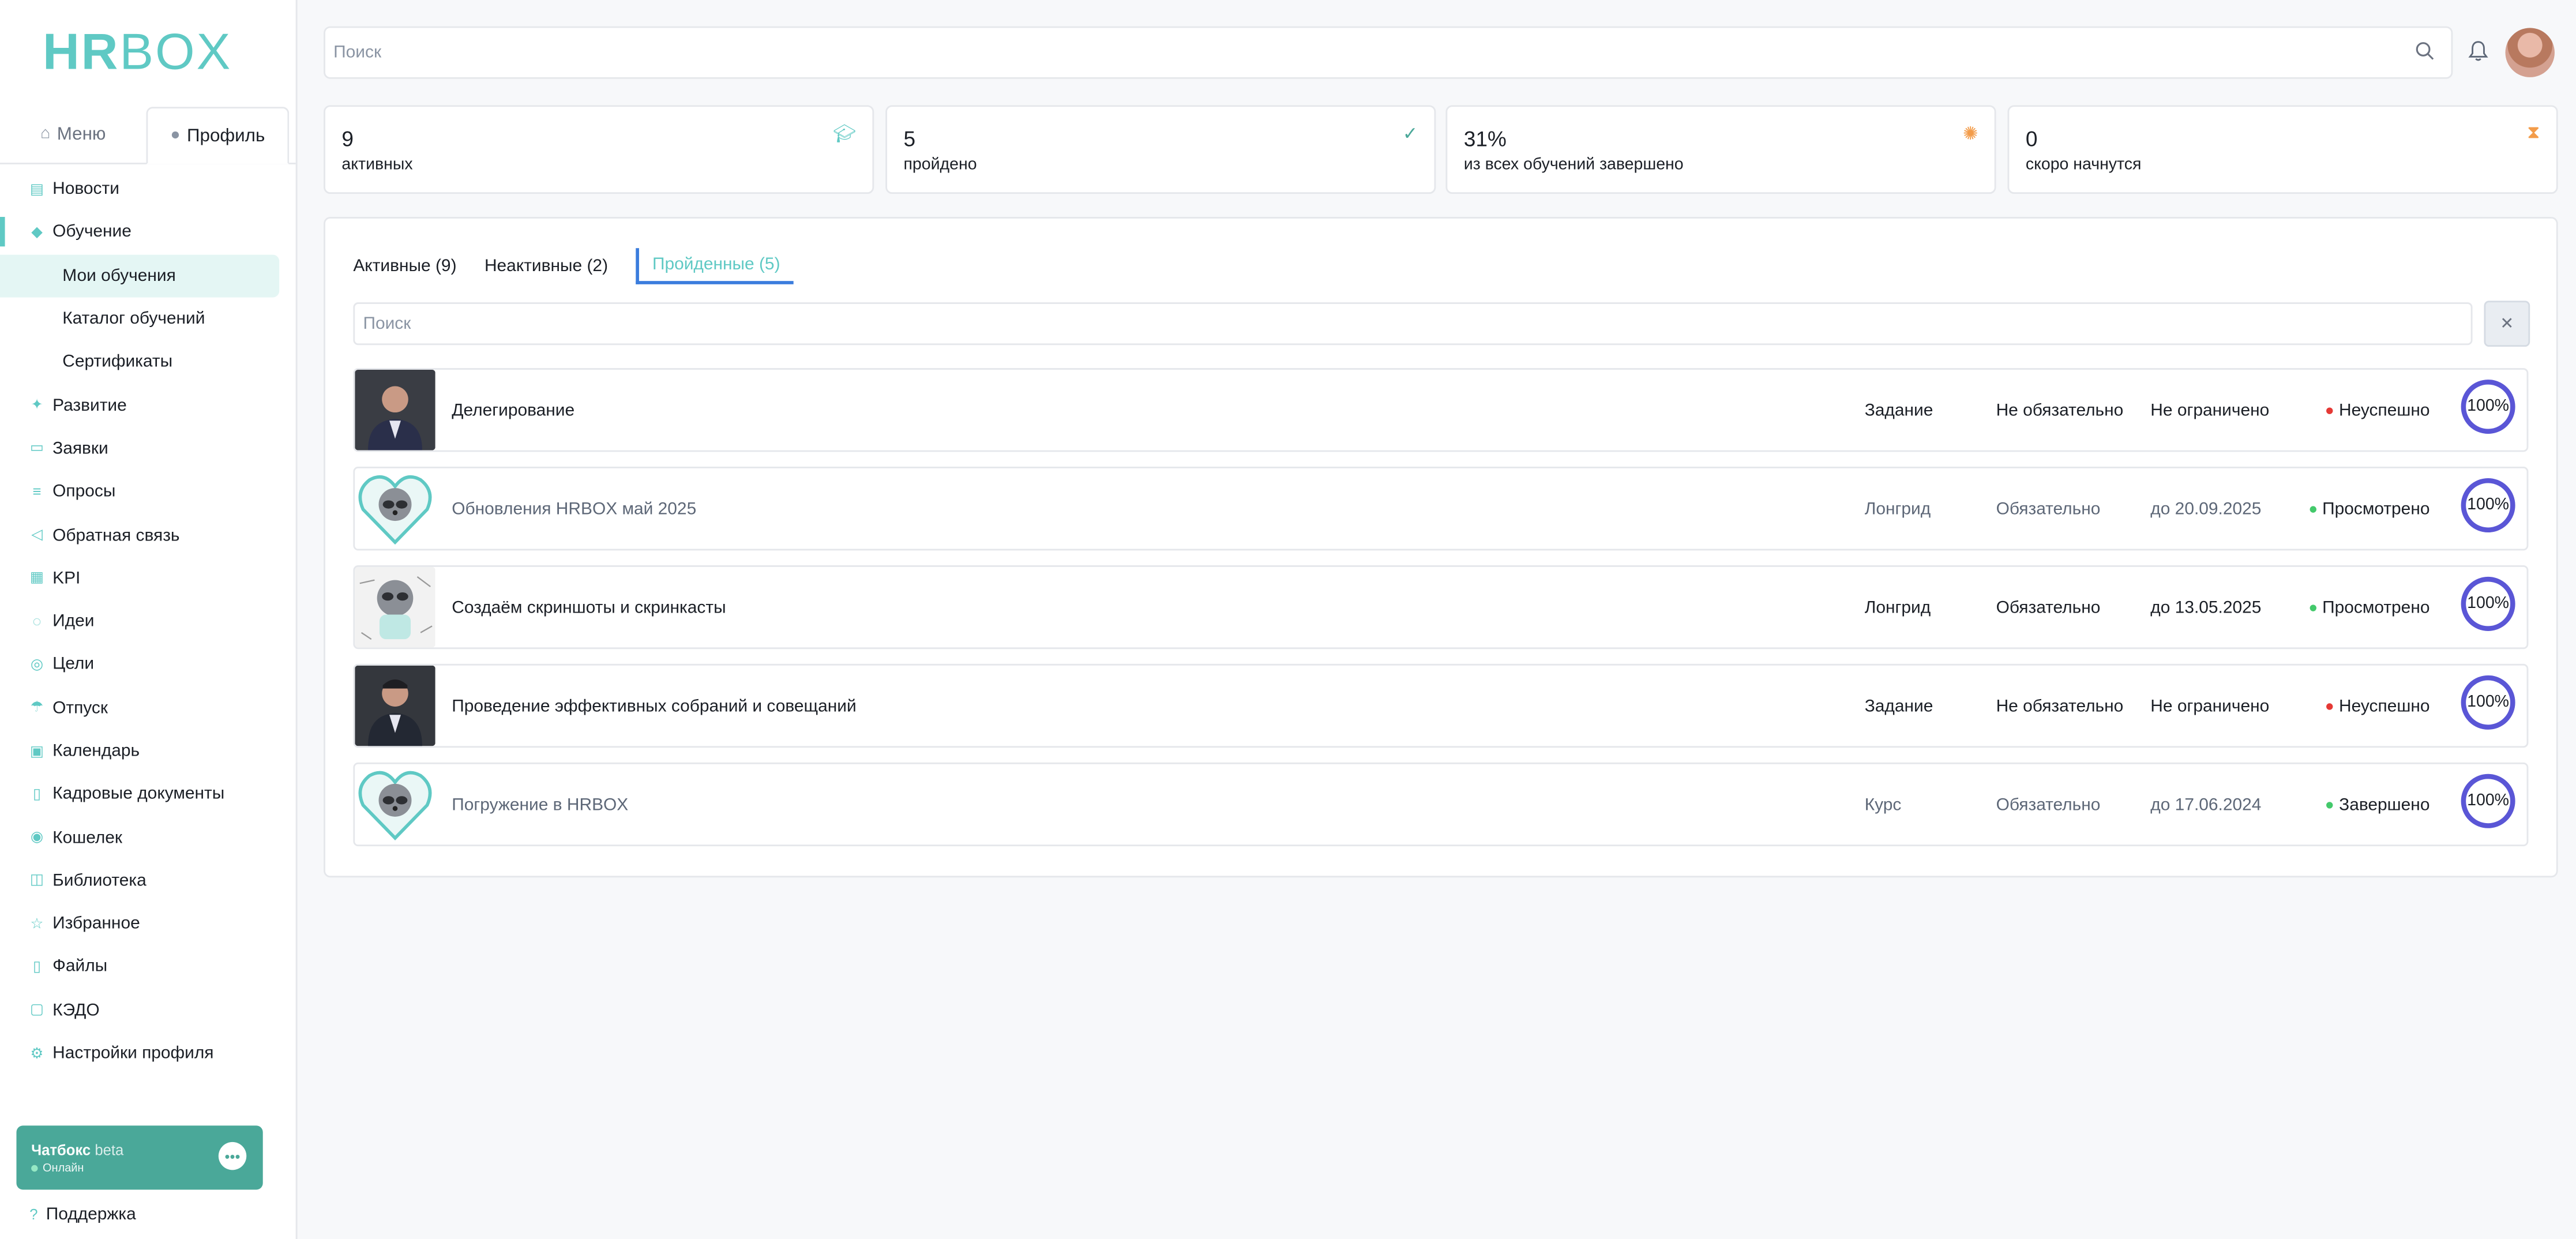 The image size is (2576, 1239). Describe the element at coordinates (89, 405) in the screenshot. I see `sidebar-item-label: Развитие` at that location.